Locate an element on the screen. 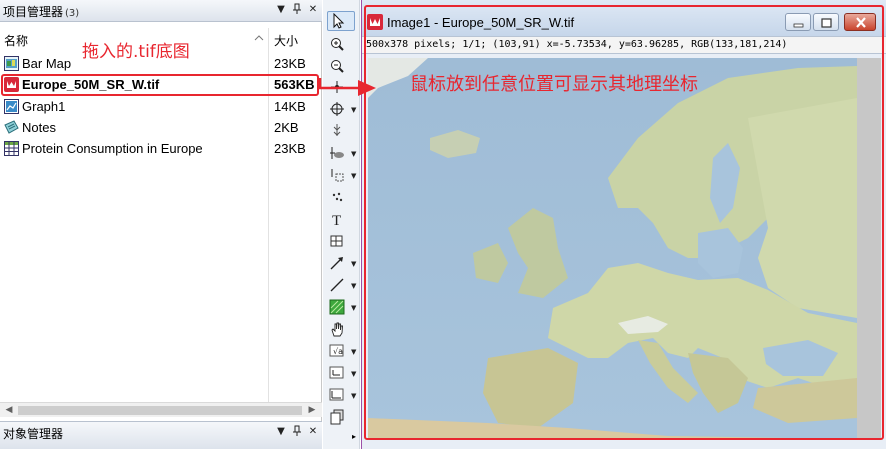  pointer-icon is located at coordinates (339, 21).